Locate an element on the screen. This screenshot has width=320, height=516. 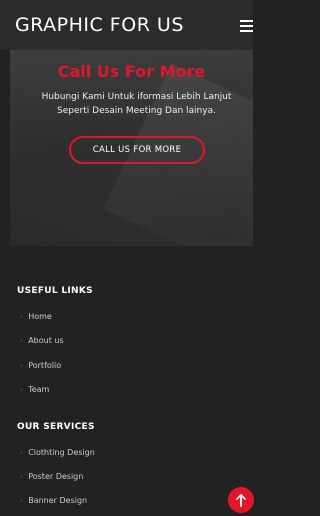
footer-service-label: Banner Design is located at coordinates (58, 500).